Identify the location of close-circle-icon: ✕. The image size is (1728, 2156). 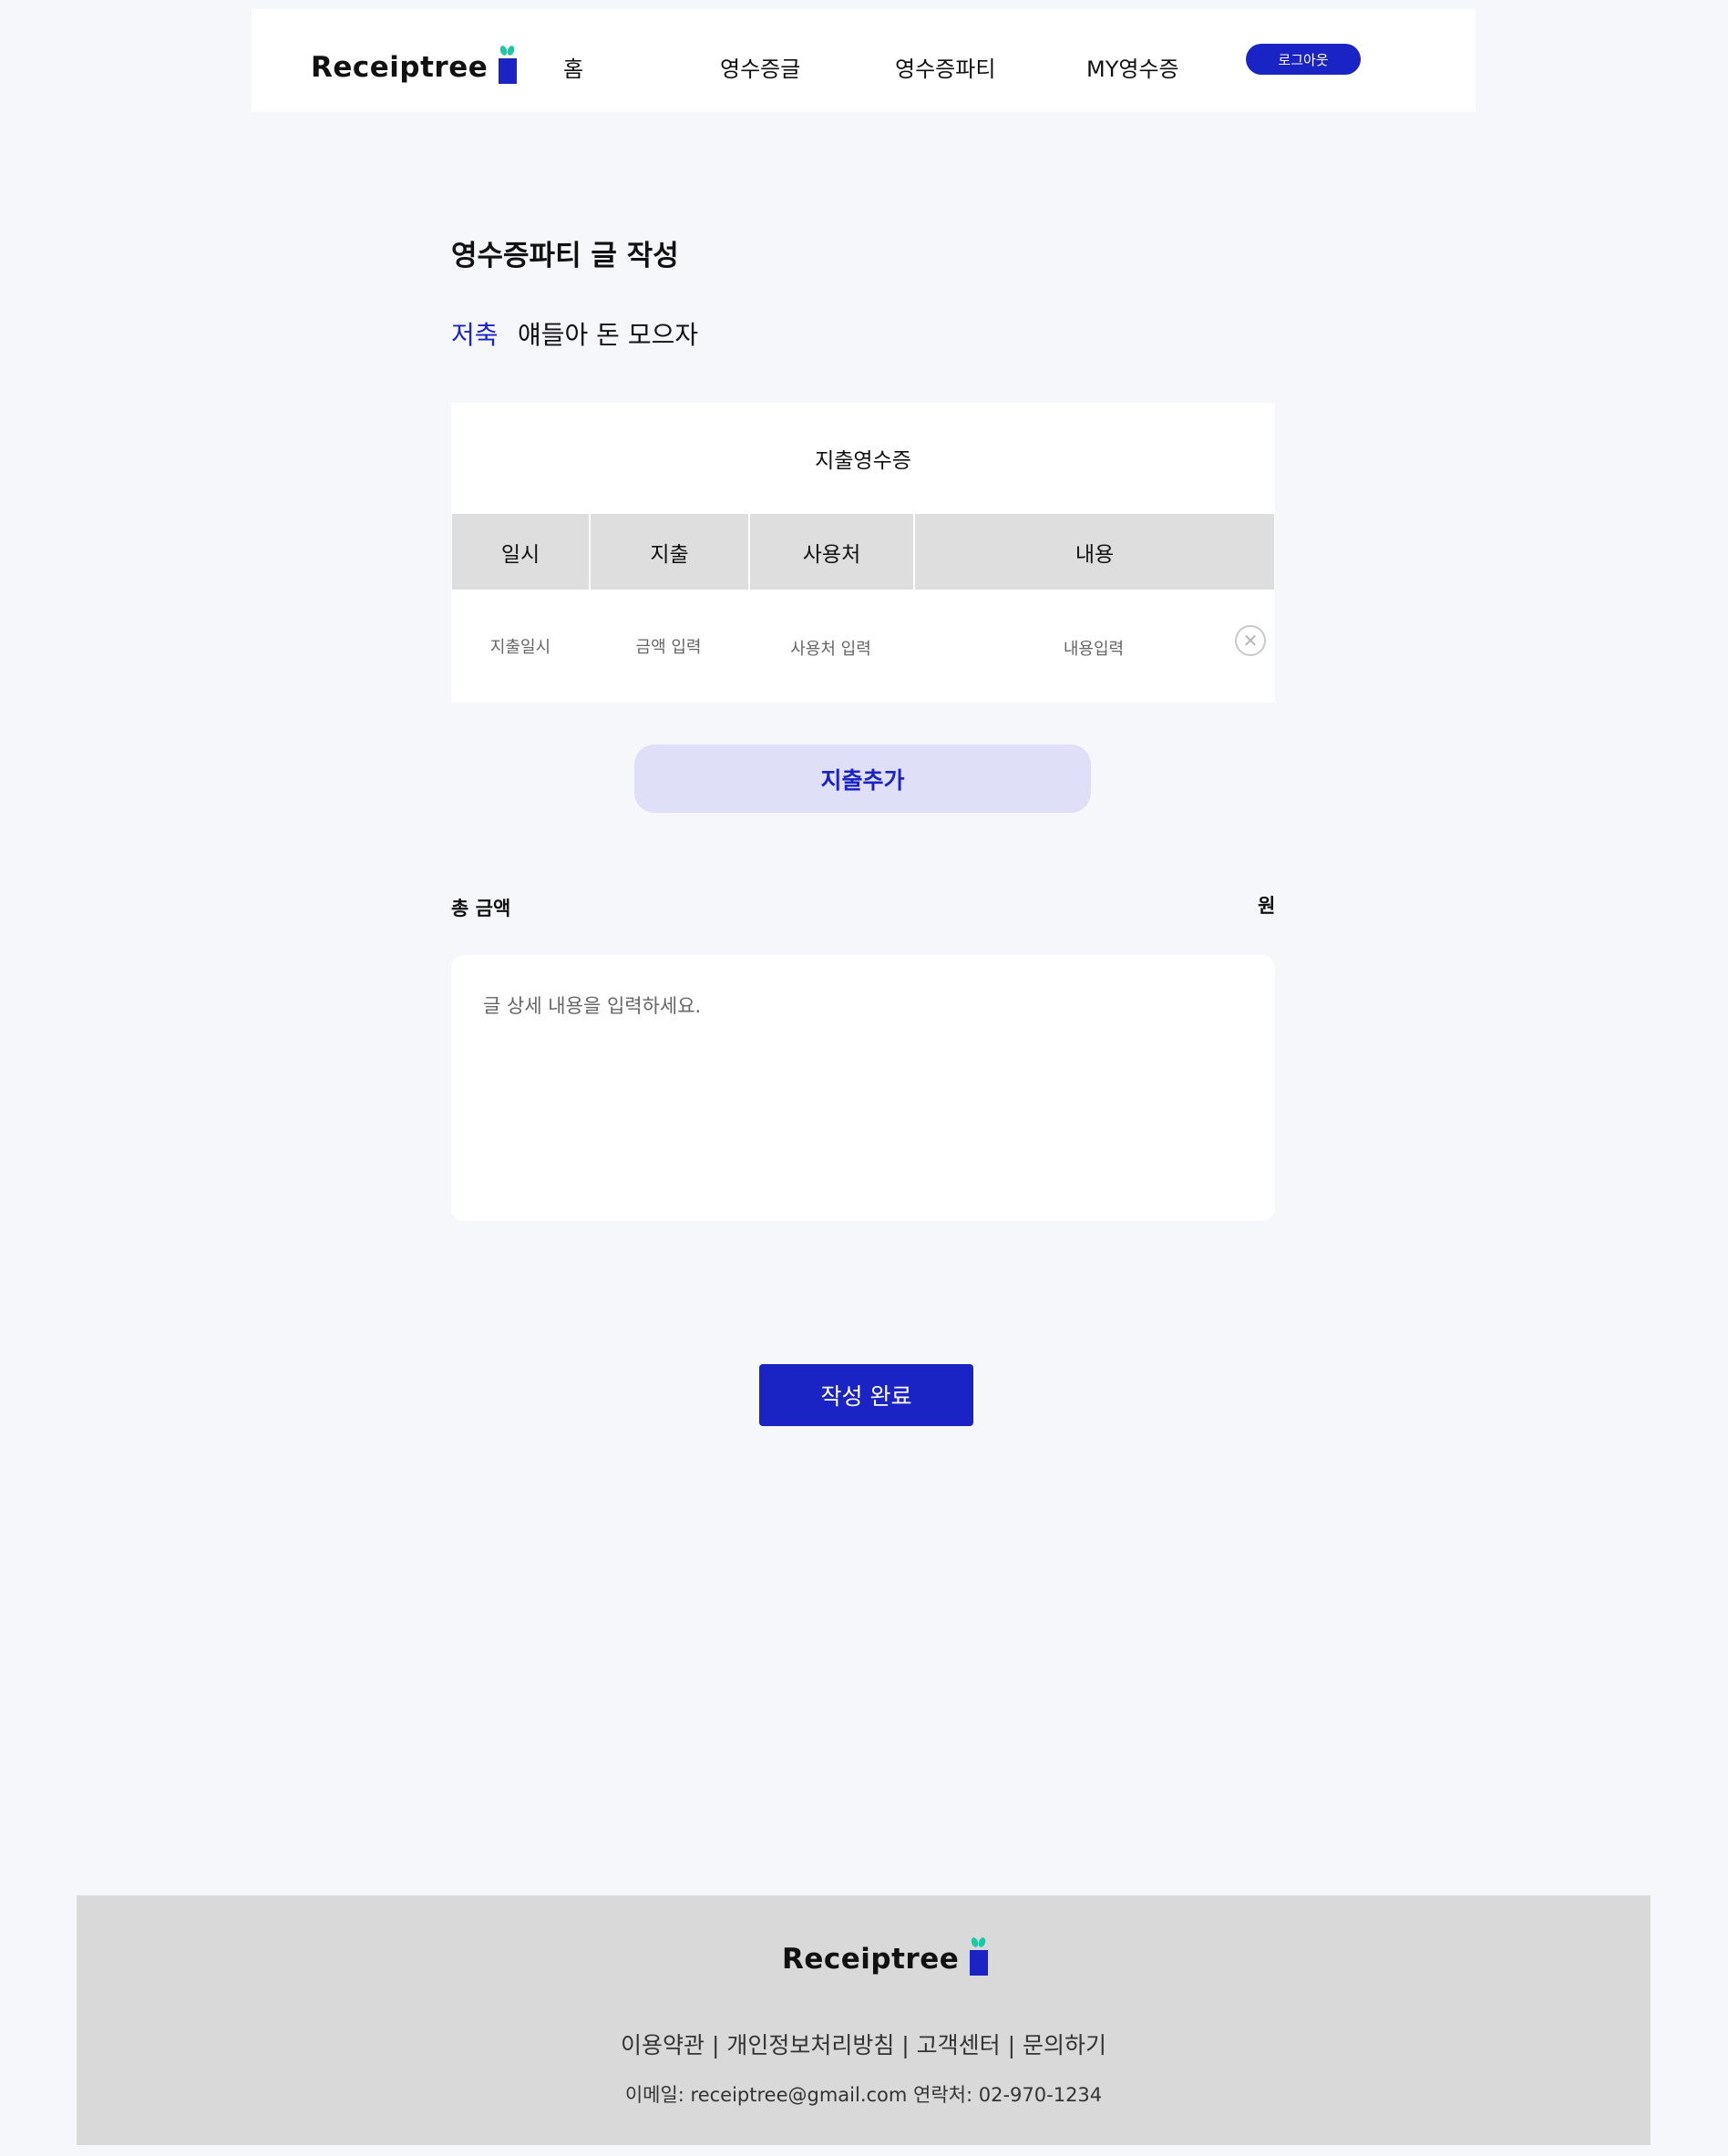
(1250, 640).